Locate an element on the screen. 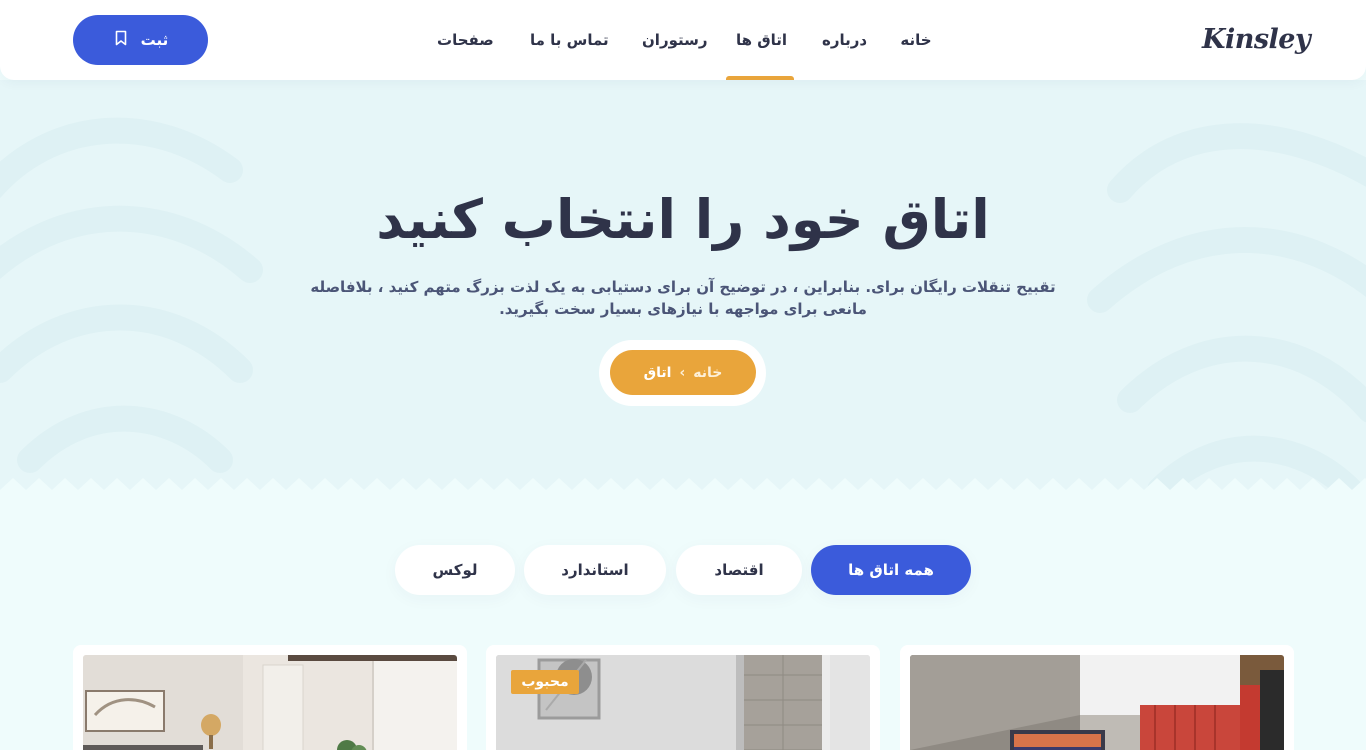  logo: Kinsley is located at coordinates (1256, 40).